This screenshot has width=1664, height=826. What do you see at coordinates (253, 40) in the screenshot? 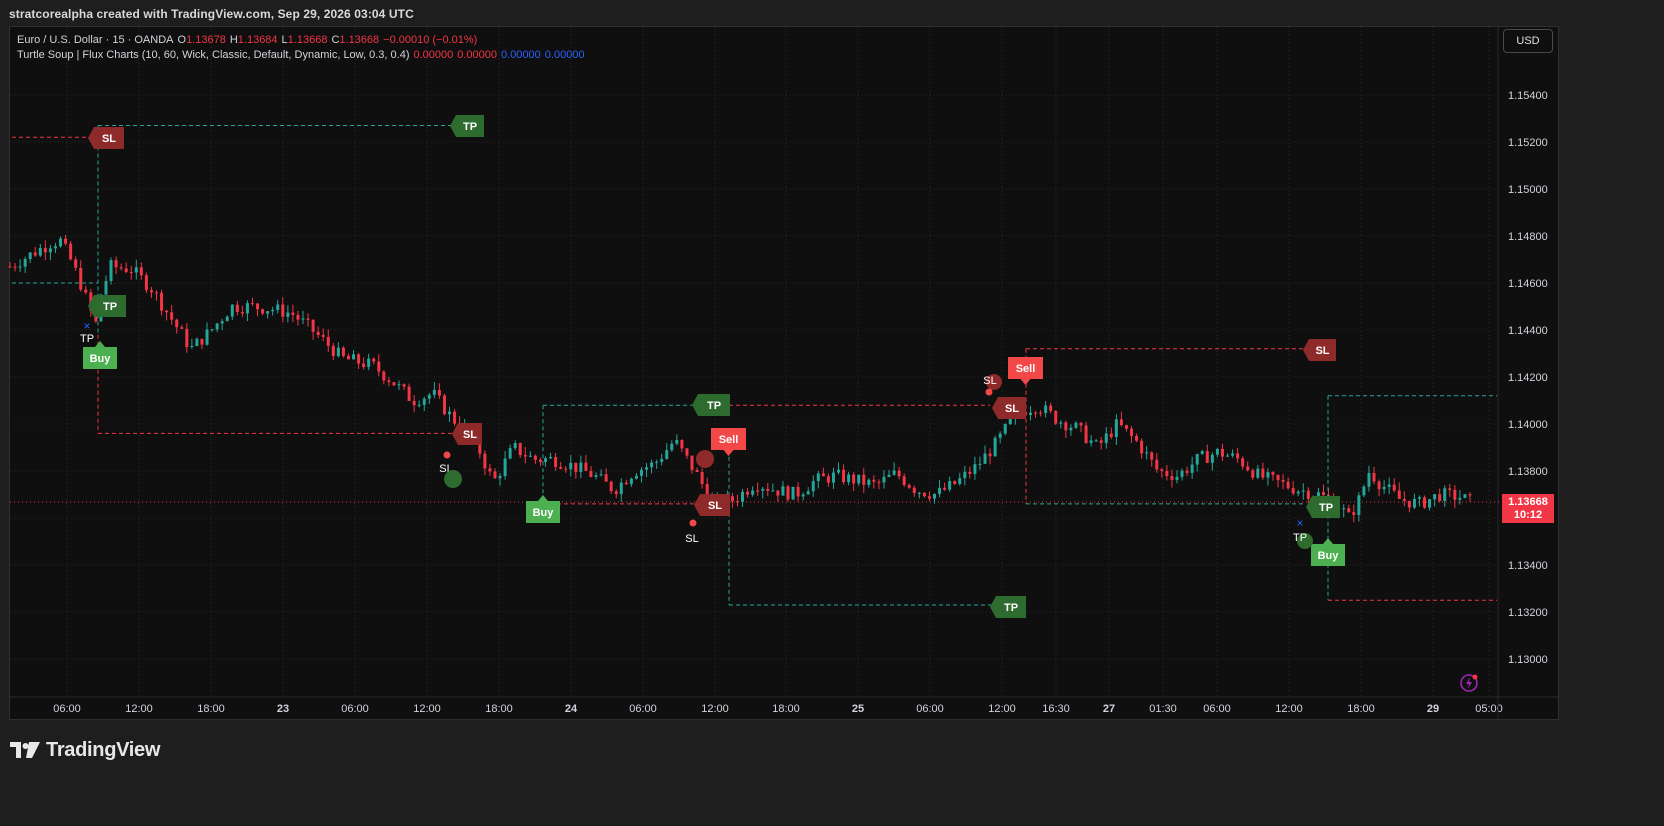
I see `ohlc-high: H1.13684` at bounding box center [253, 40].